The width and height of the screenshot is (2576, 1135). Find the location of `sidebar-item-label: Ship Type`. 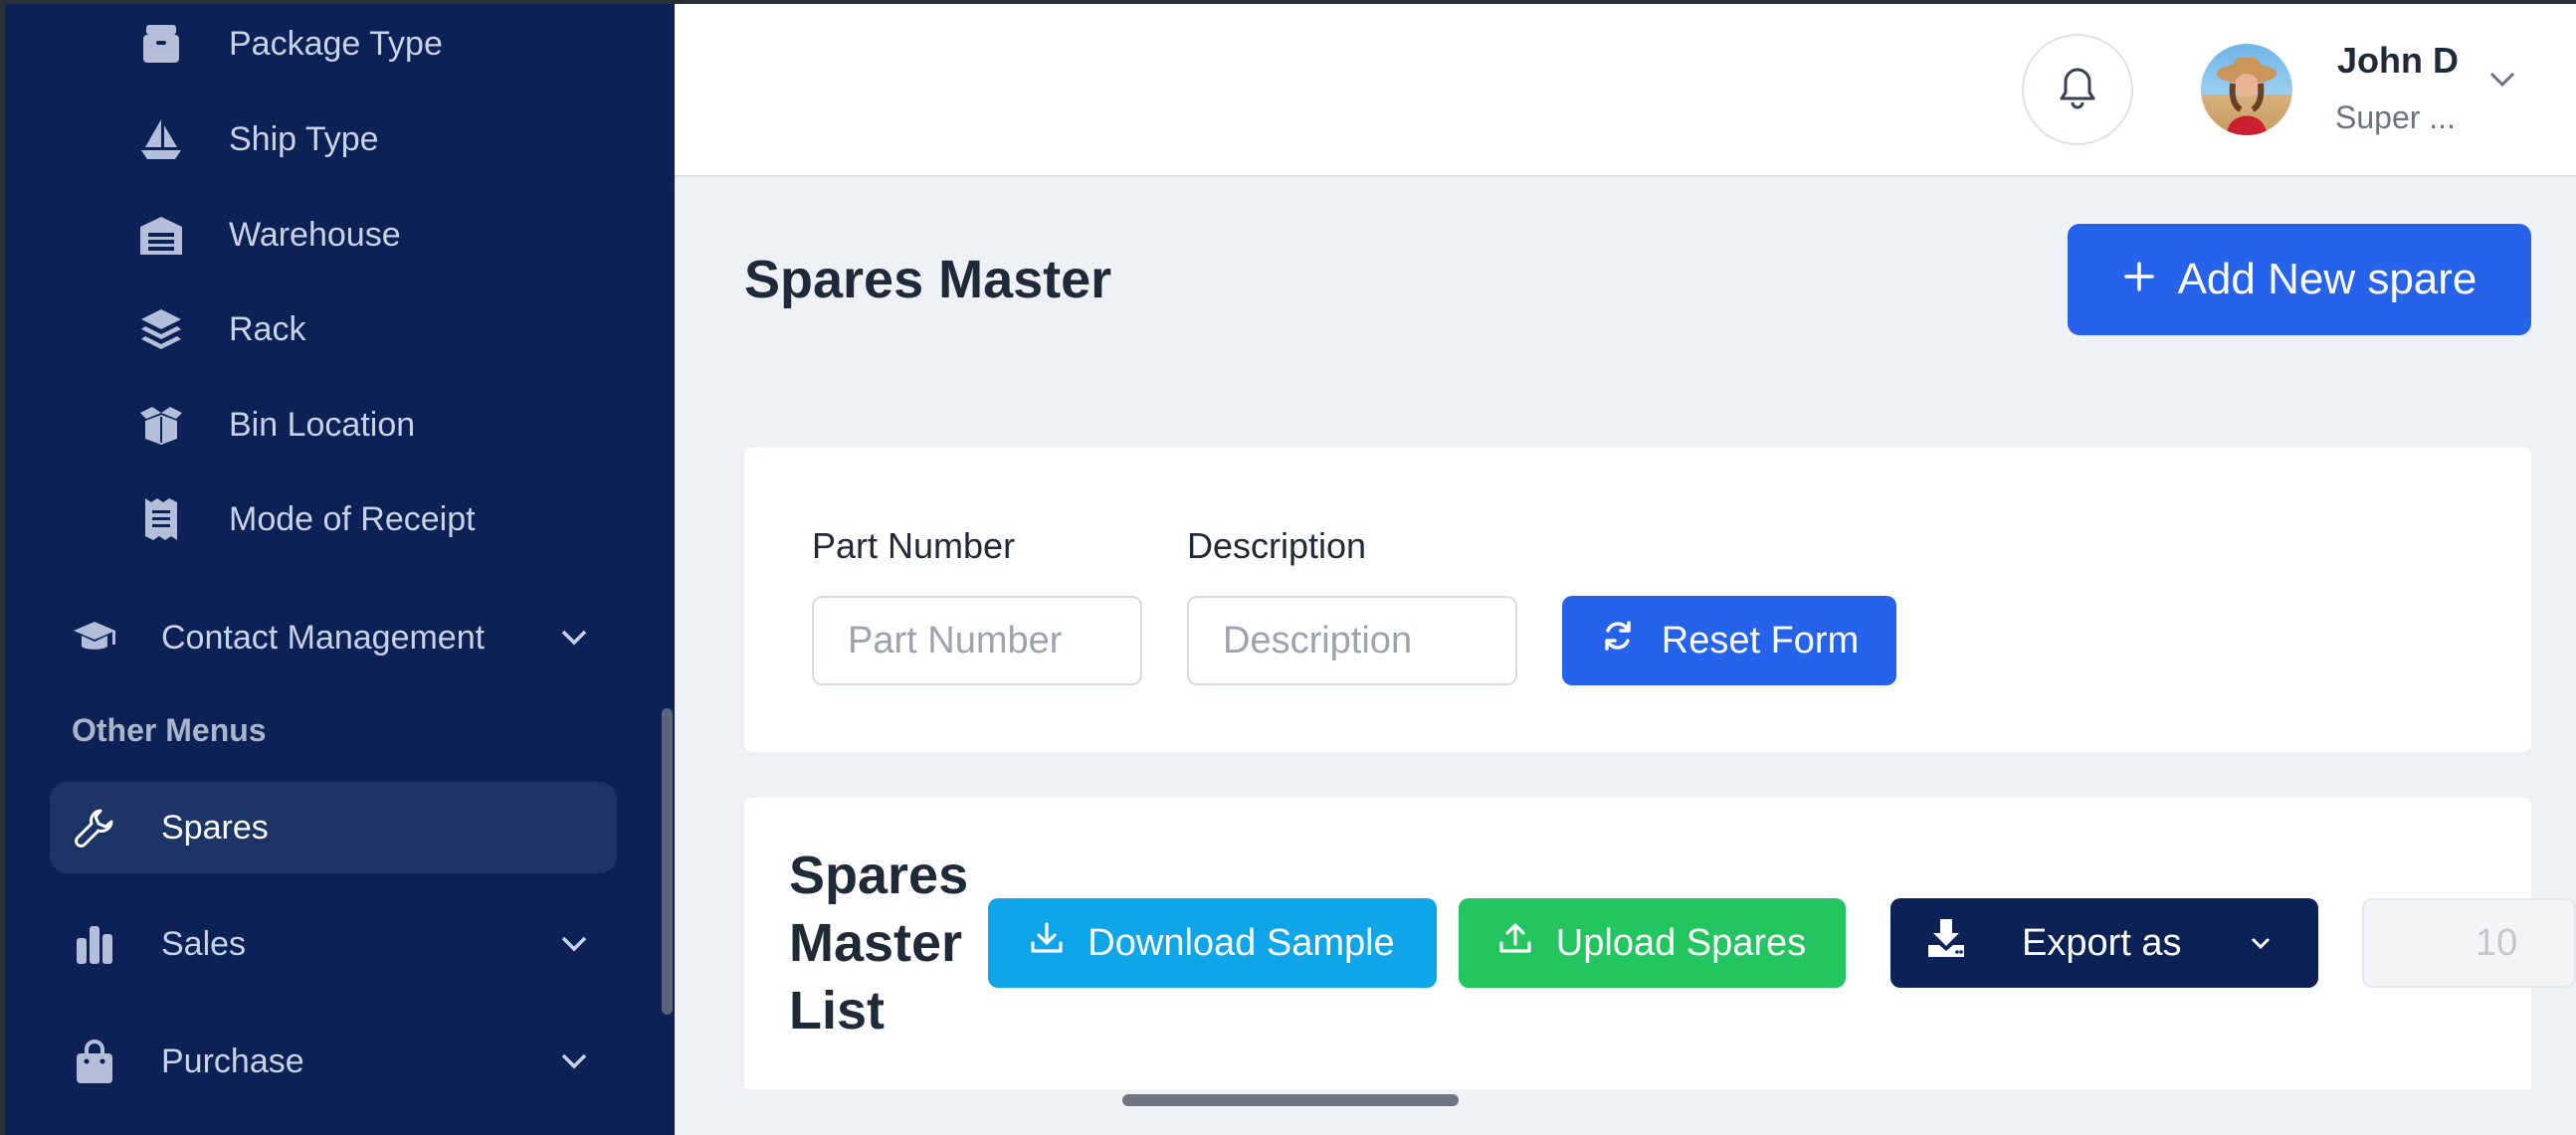

sidebar-item-label: Ship Type is located at coordinates (304, 138).